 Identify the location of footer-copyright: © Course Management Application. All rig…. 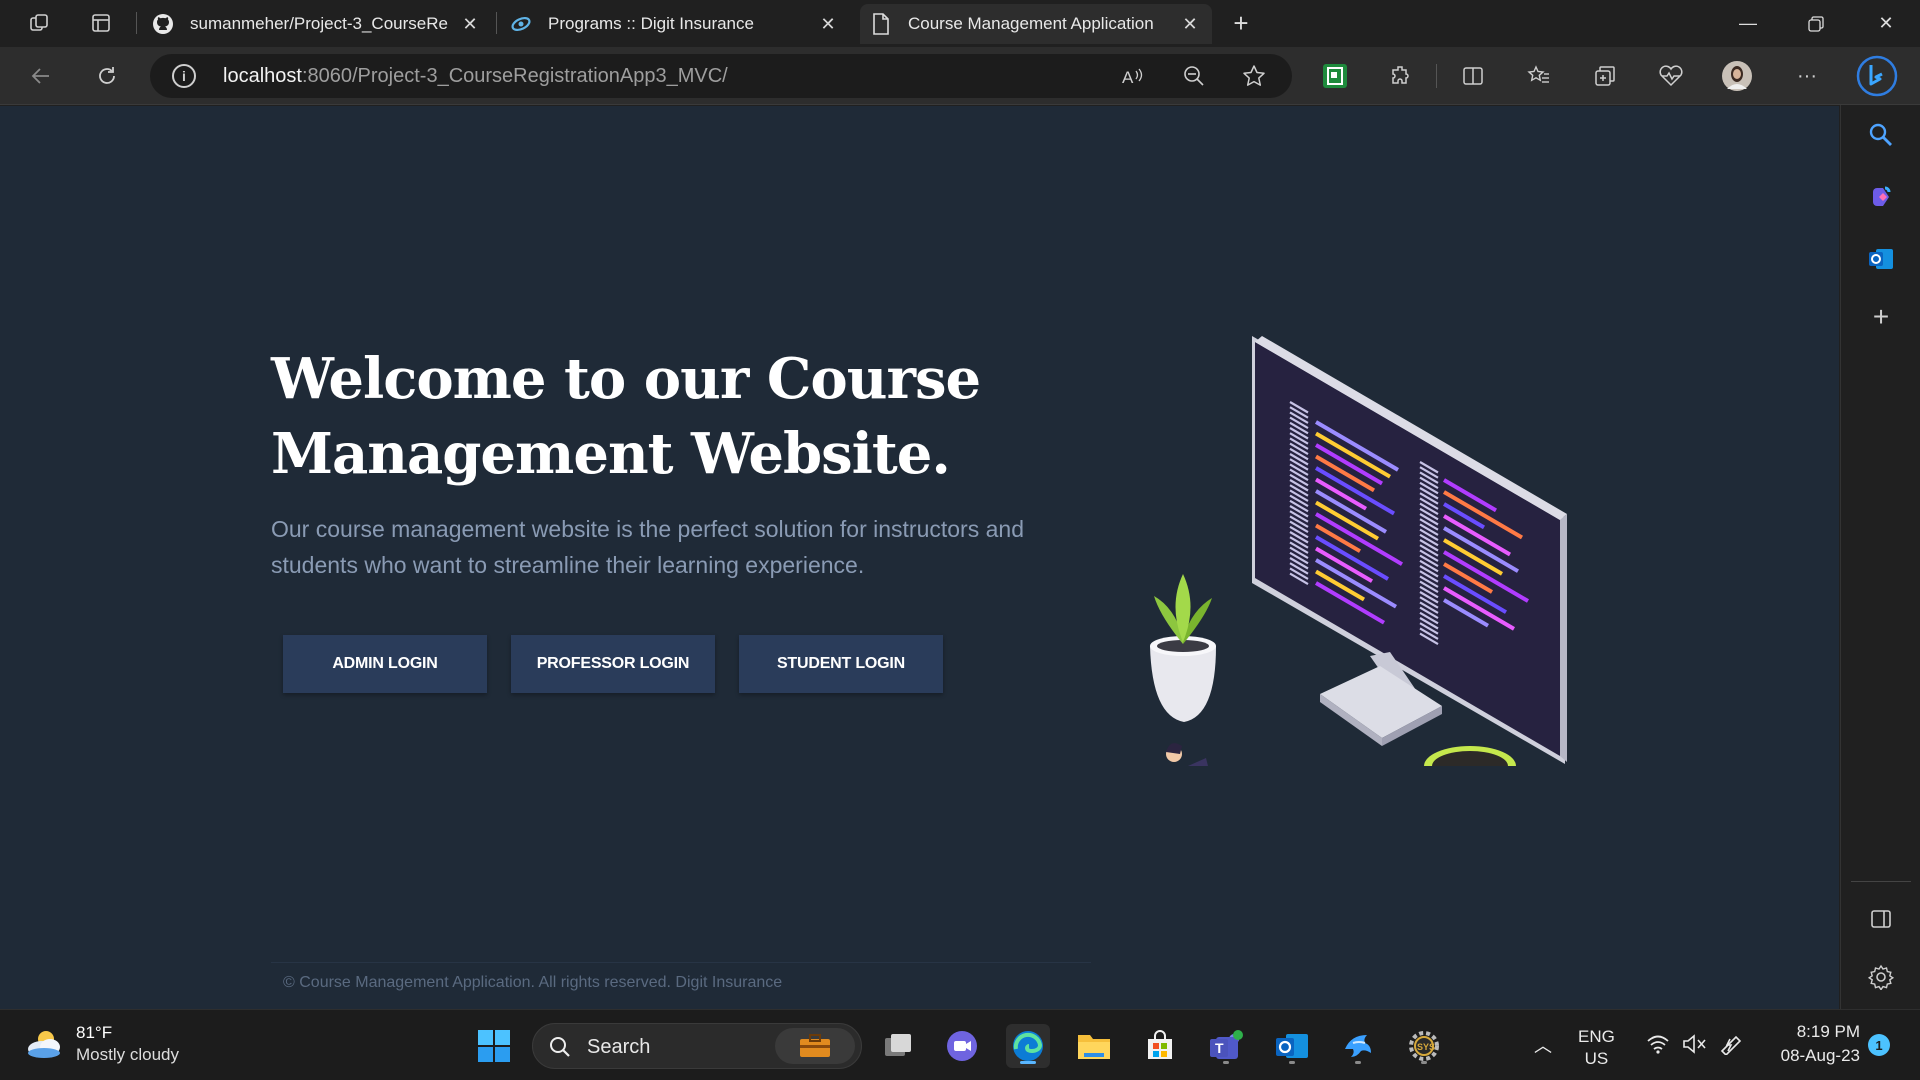
(533, 982).